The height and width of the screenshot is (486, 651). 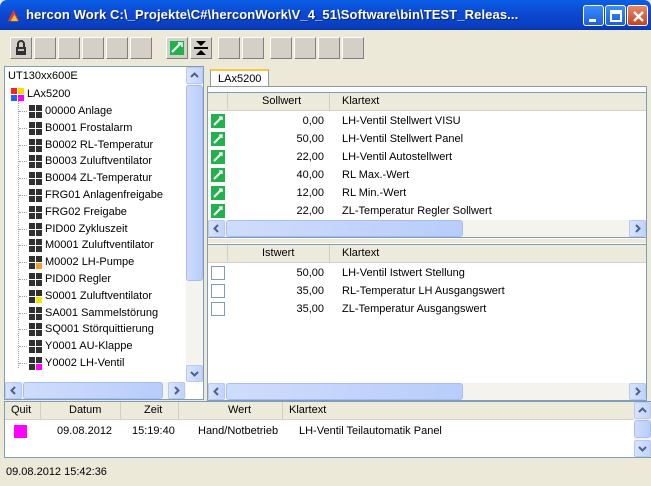 What do you see at coordinates (427, 139) in the screenshot?
I see `setpoint-row: 50,00 LH-Ventil Stellwert Panel` at bounding box center [427, 139].